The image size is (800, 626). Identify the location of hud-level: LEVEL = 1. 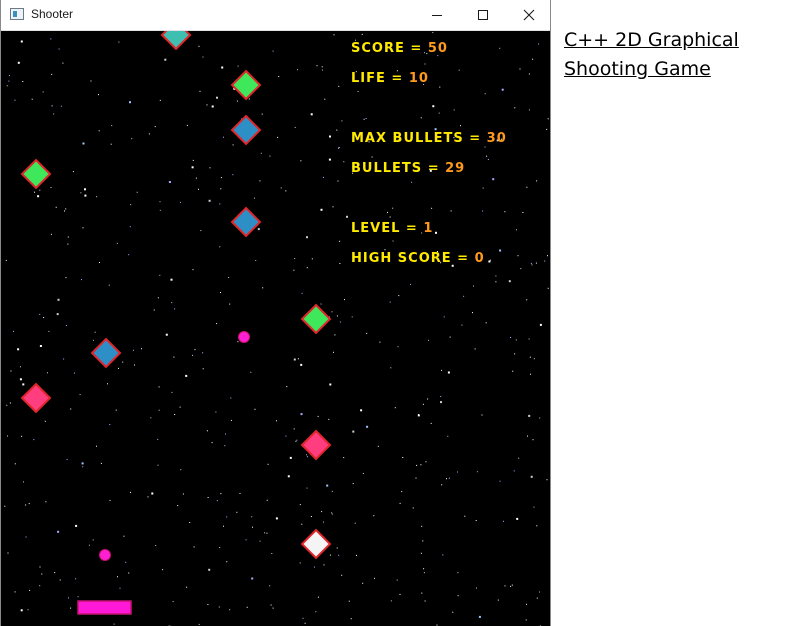
(392, 229).